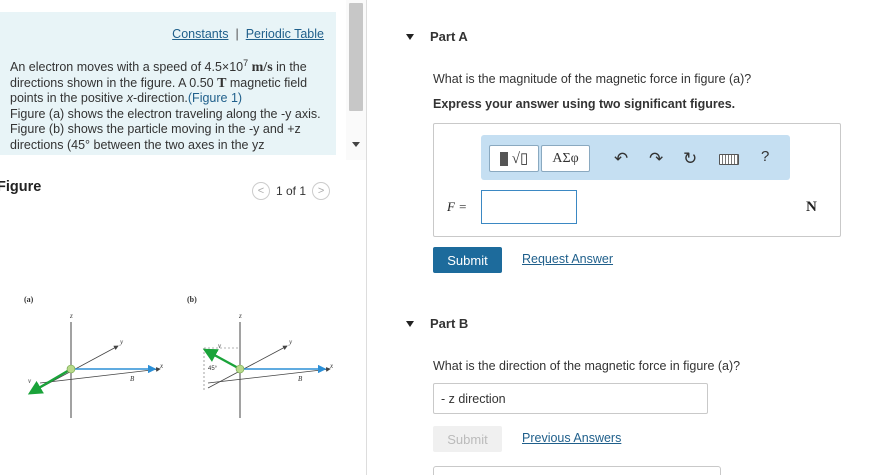  What do you see at coordinates (121, 342) in the screenshot?
I see `fig-a-y-label: y` at bounding box center [121, 342].